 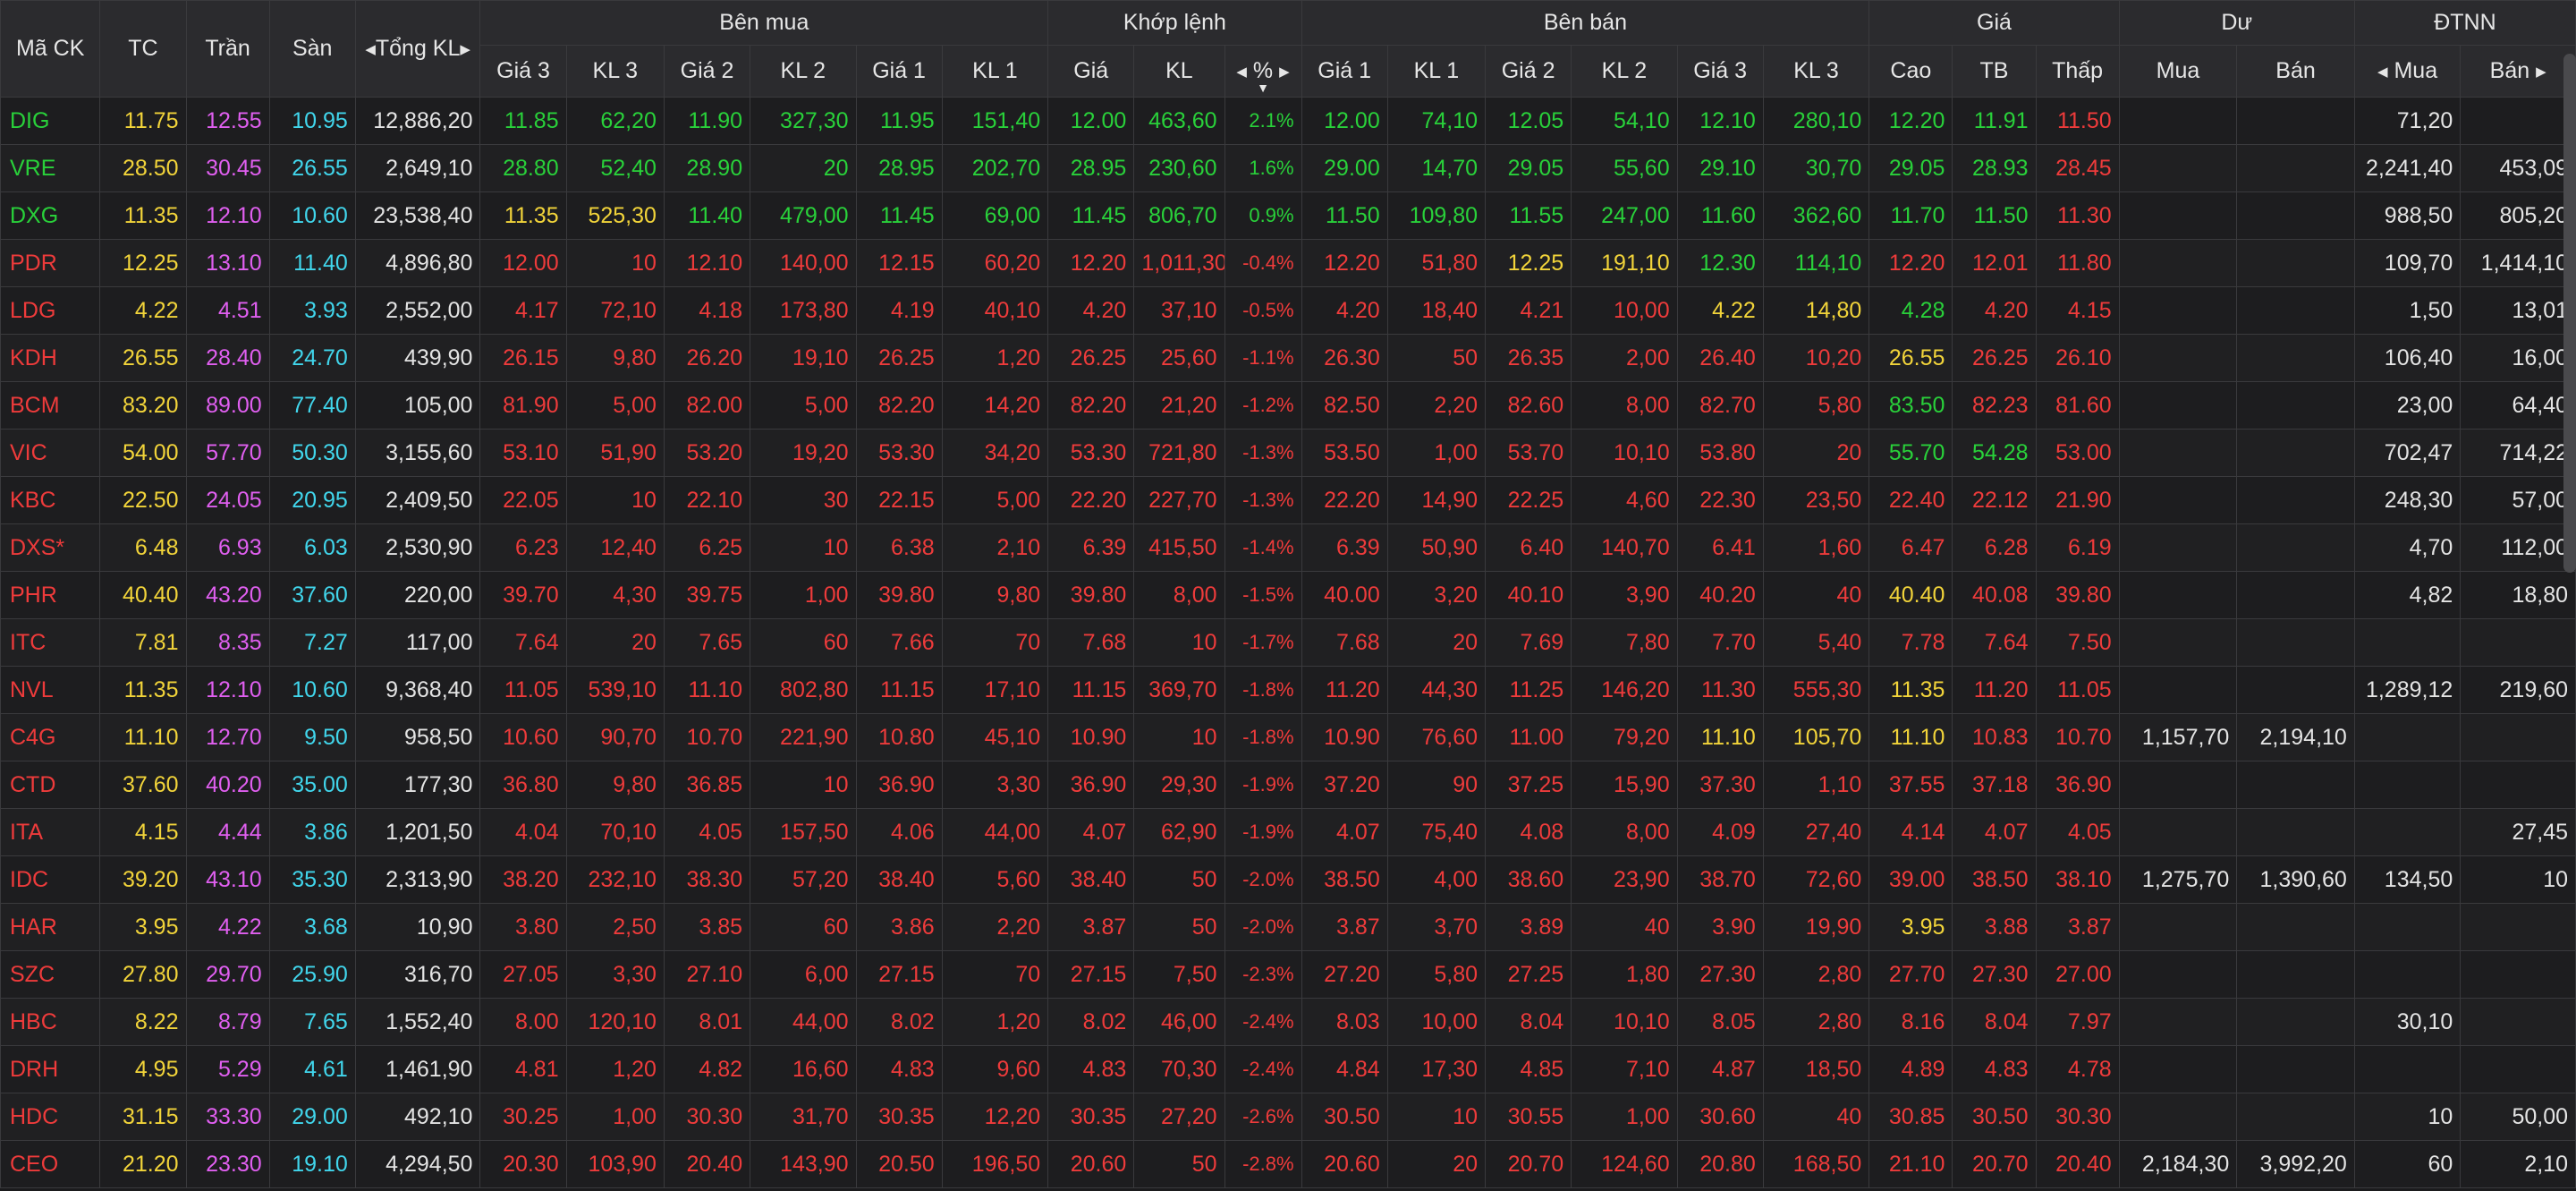 What do you see at coordinates (143, 49) in the screenshot?
I see `col-reference: TC` at bounding box center [143, 49].